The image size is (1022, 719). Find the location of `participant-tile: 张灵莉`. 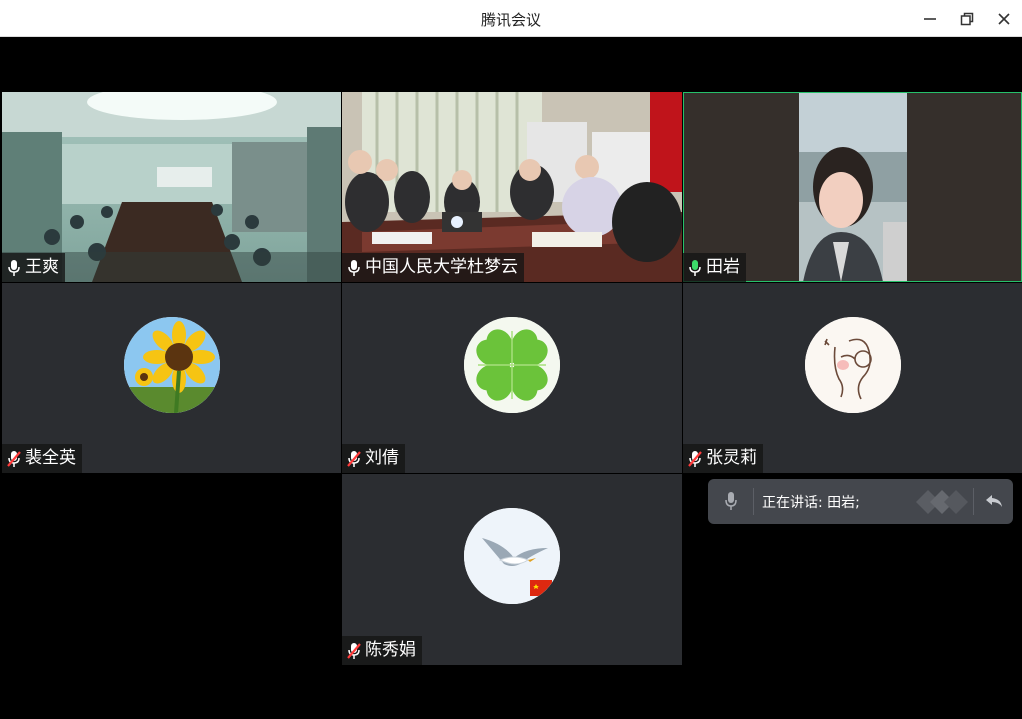

participant-tile: 张灵莉 is located at coordinates (852, 378).